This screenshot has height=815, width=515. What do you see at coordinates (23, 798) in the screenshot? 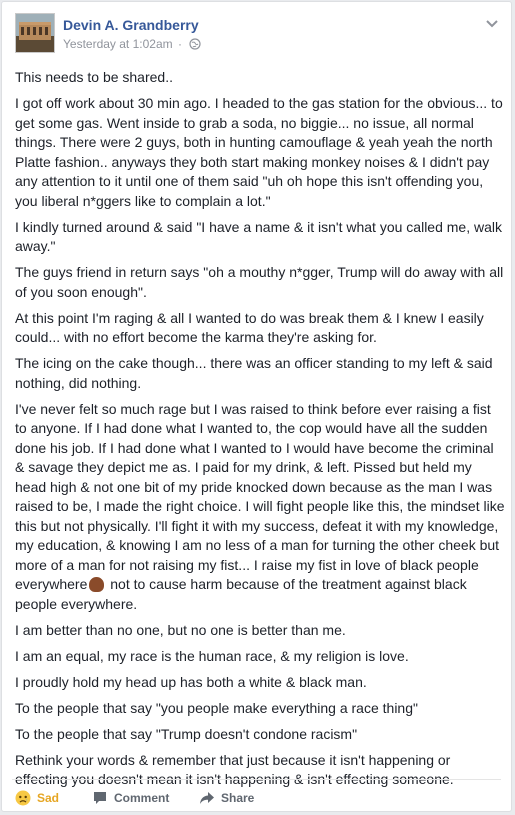
I see `sad-face-icon` at bounding box center [23, 798].